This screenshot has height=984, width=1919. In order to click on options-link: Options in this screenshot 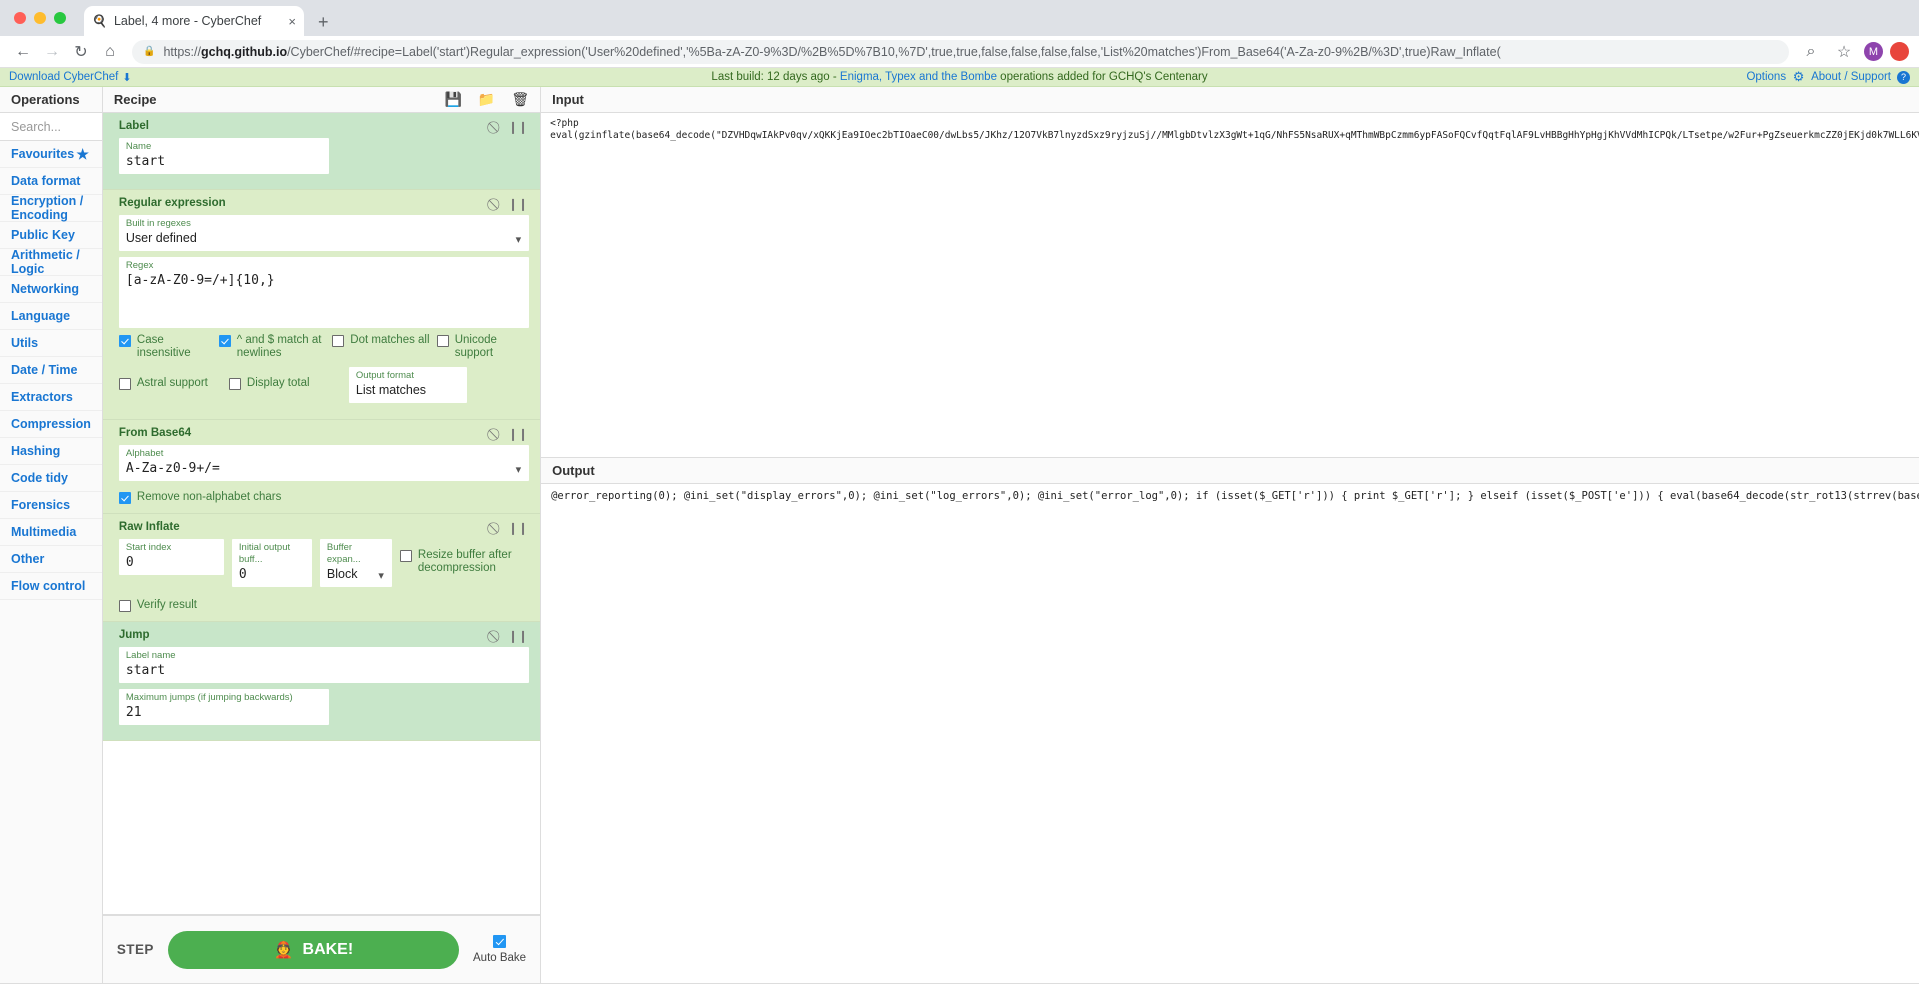, I will do `click(1766, 77)`.